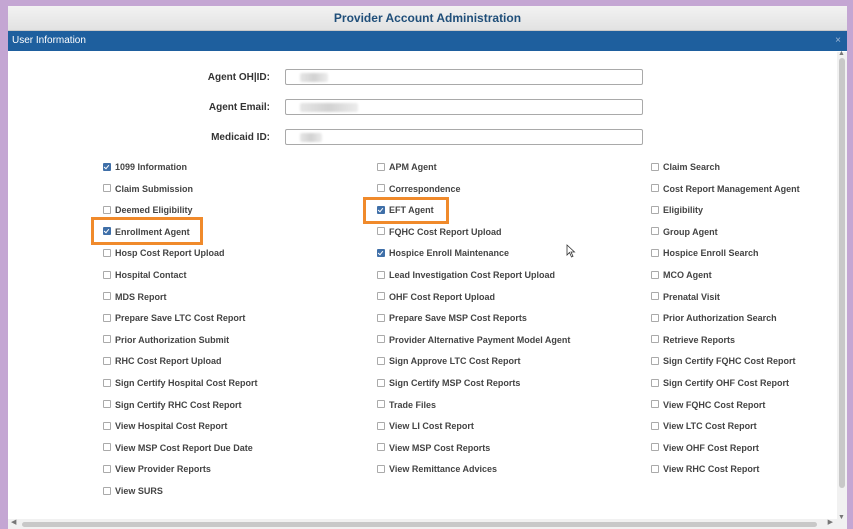 This screenshot has width=853, height=529. What do you see at coordinates (146, 232) in the screenshot?
I see `permission-item: Enrollment Agent` at bounding box center [146, 232].